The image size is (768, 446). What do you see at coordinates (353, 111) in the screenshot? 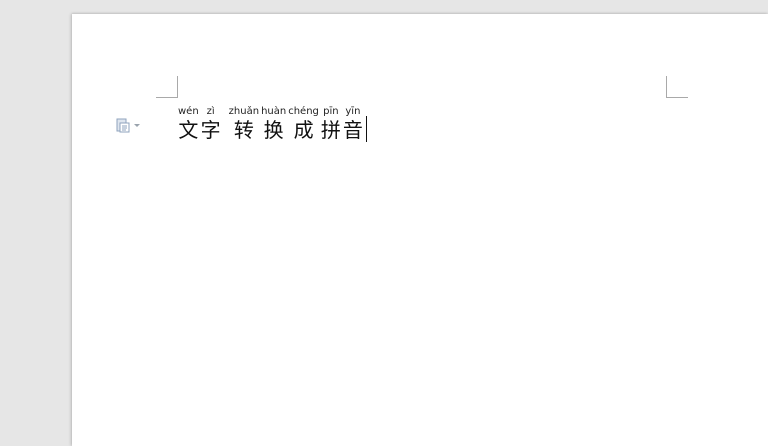
I see `pinyin: yīn` at bounding box center [353, 111].